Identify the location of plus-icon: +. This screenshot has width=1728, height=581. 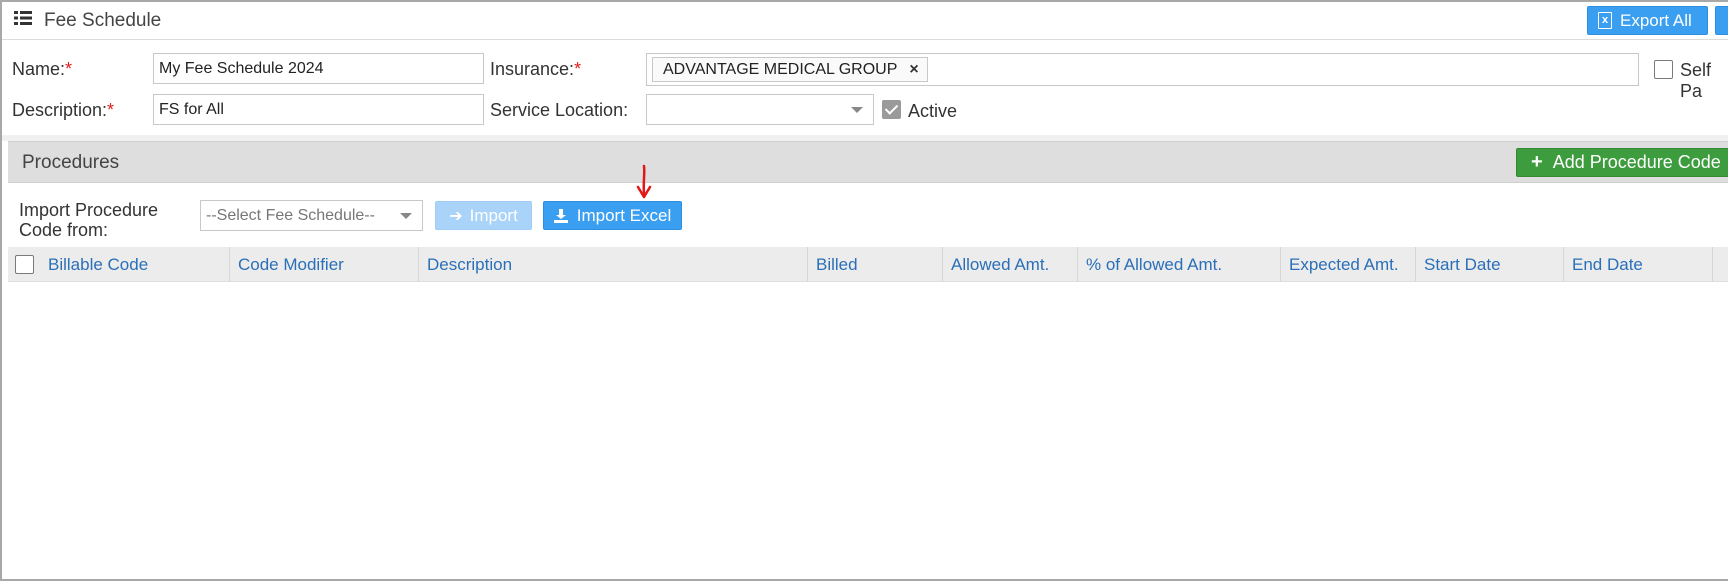
(1537, 162).